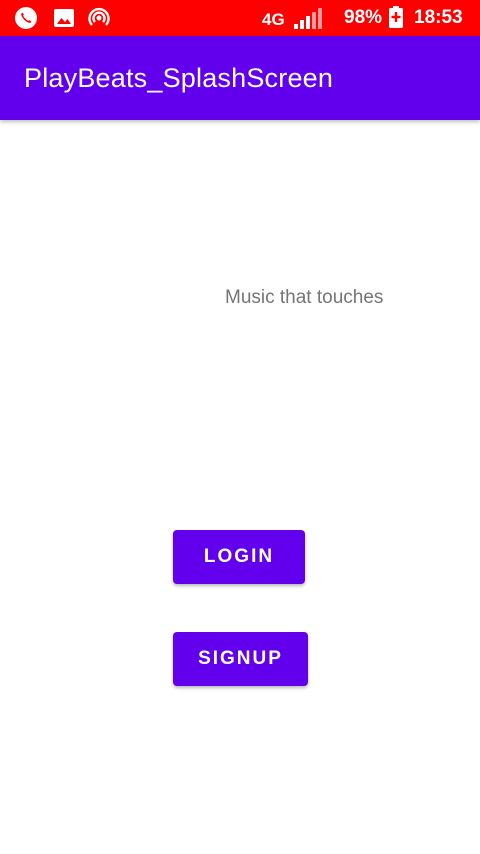 The width and height of the screenshot is (480, 854). Describe the element at coordinates (99, 18) in the screenshot. I see `hotspot-icon` at that location.